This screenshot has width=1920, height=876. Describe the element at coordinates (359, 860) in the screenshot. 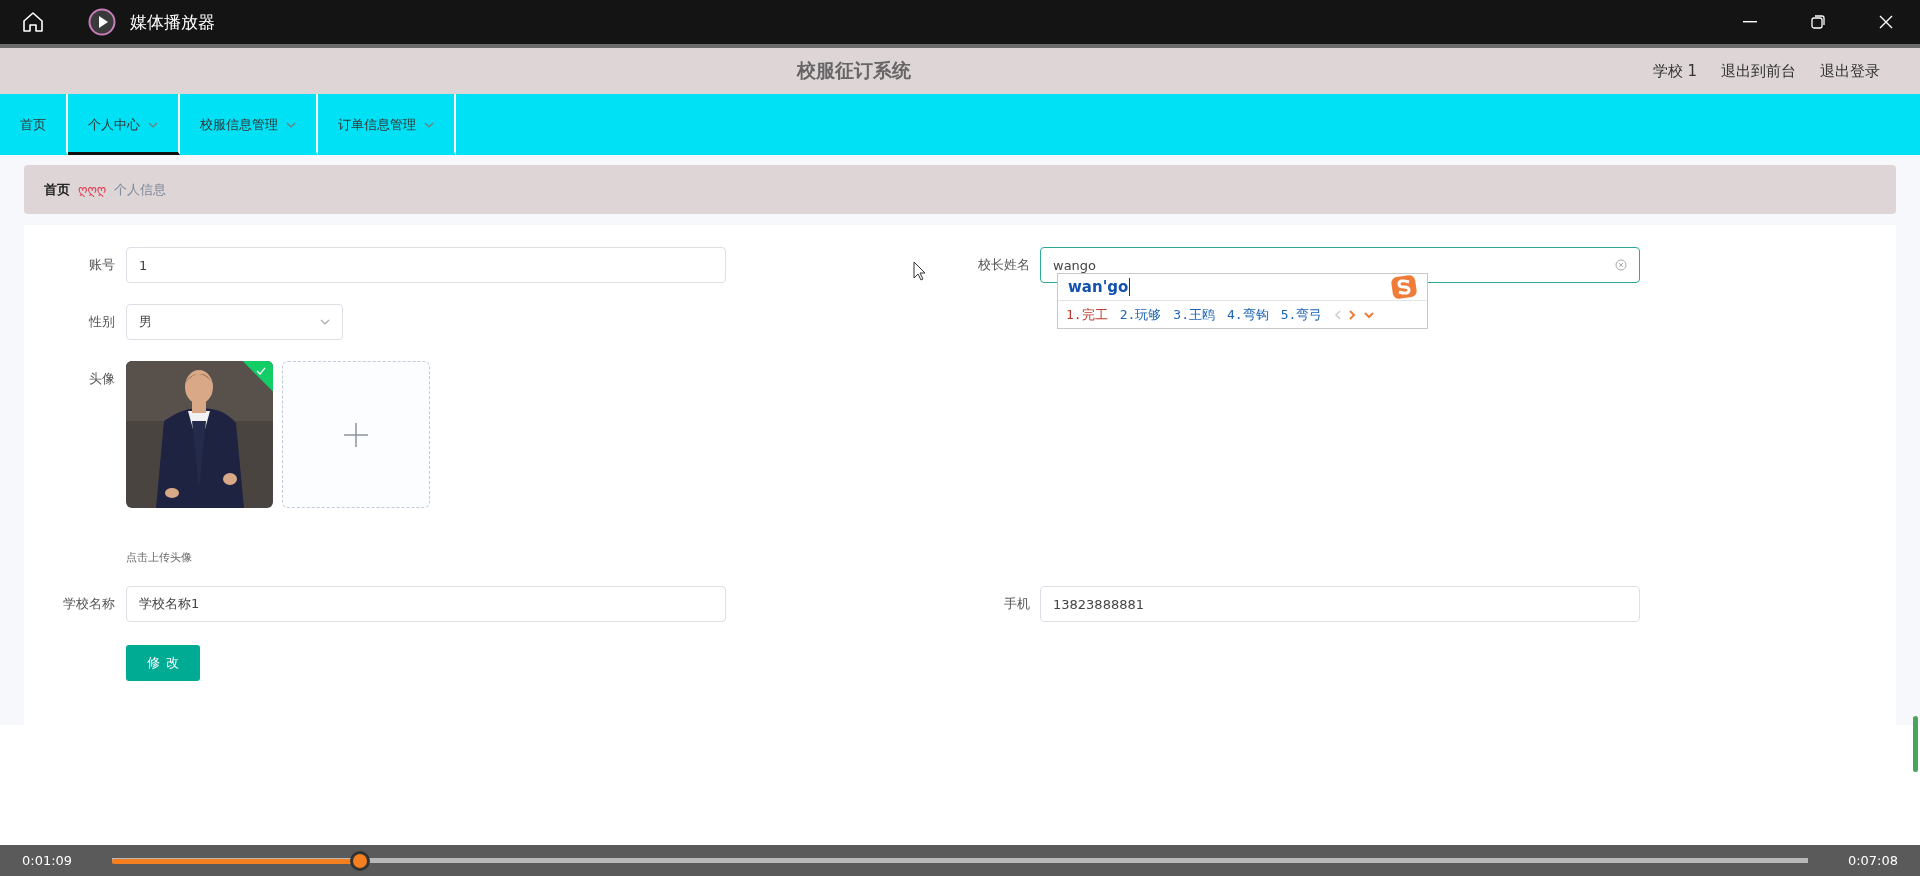

I see `progress-thumb` at that location.